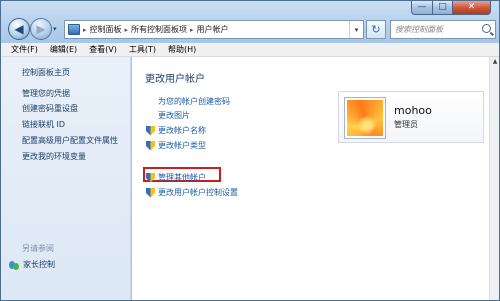 Image resolution: width=500 pixels, height=301 pixels. I want to click on back-button: ◀, so click(19, 29).